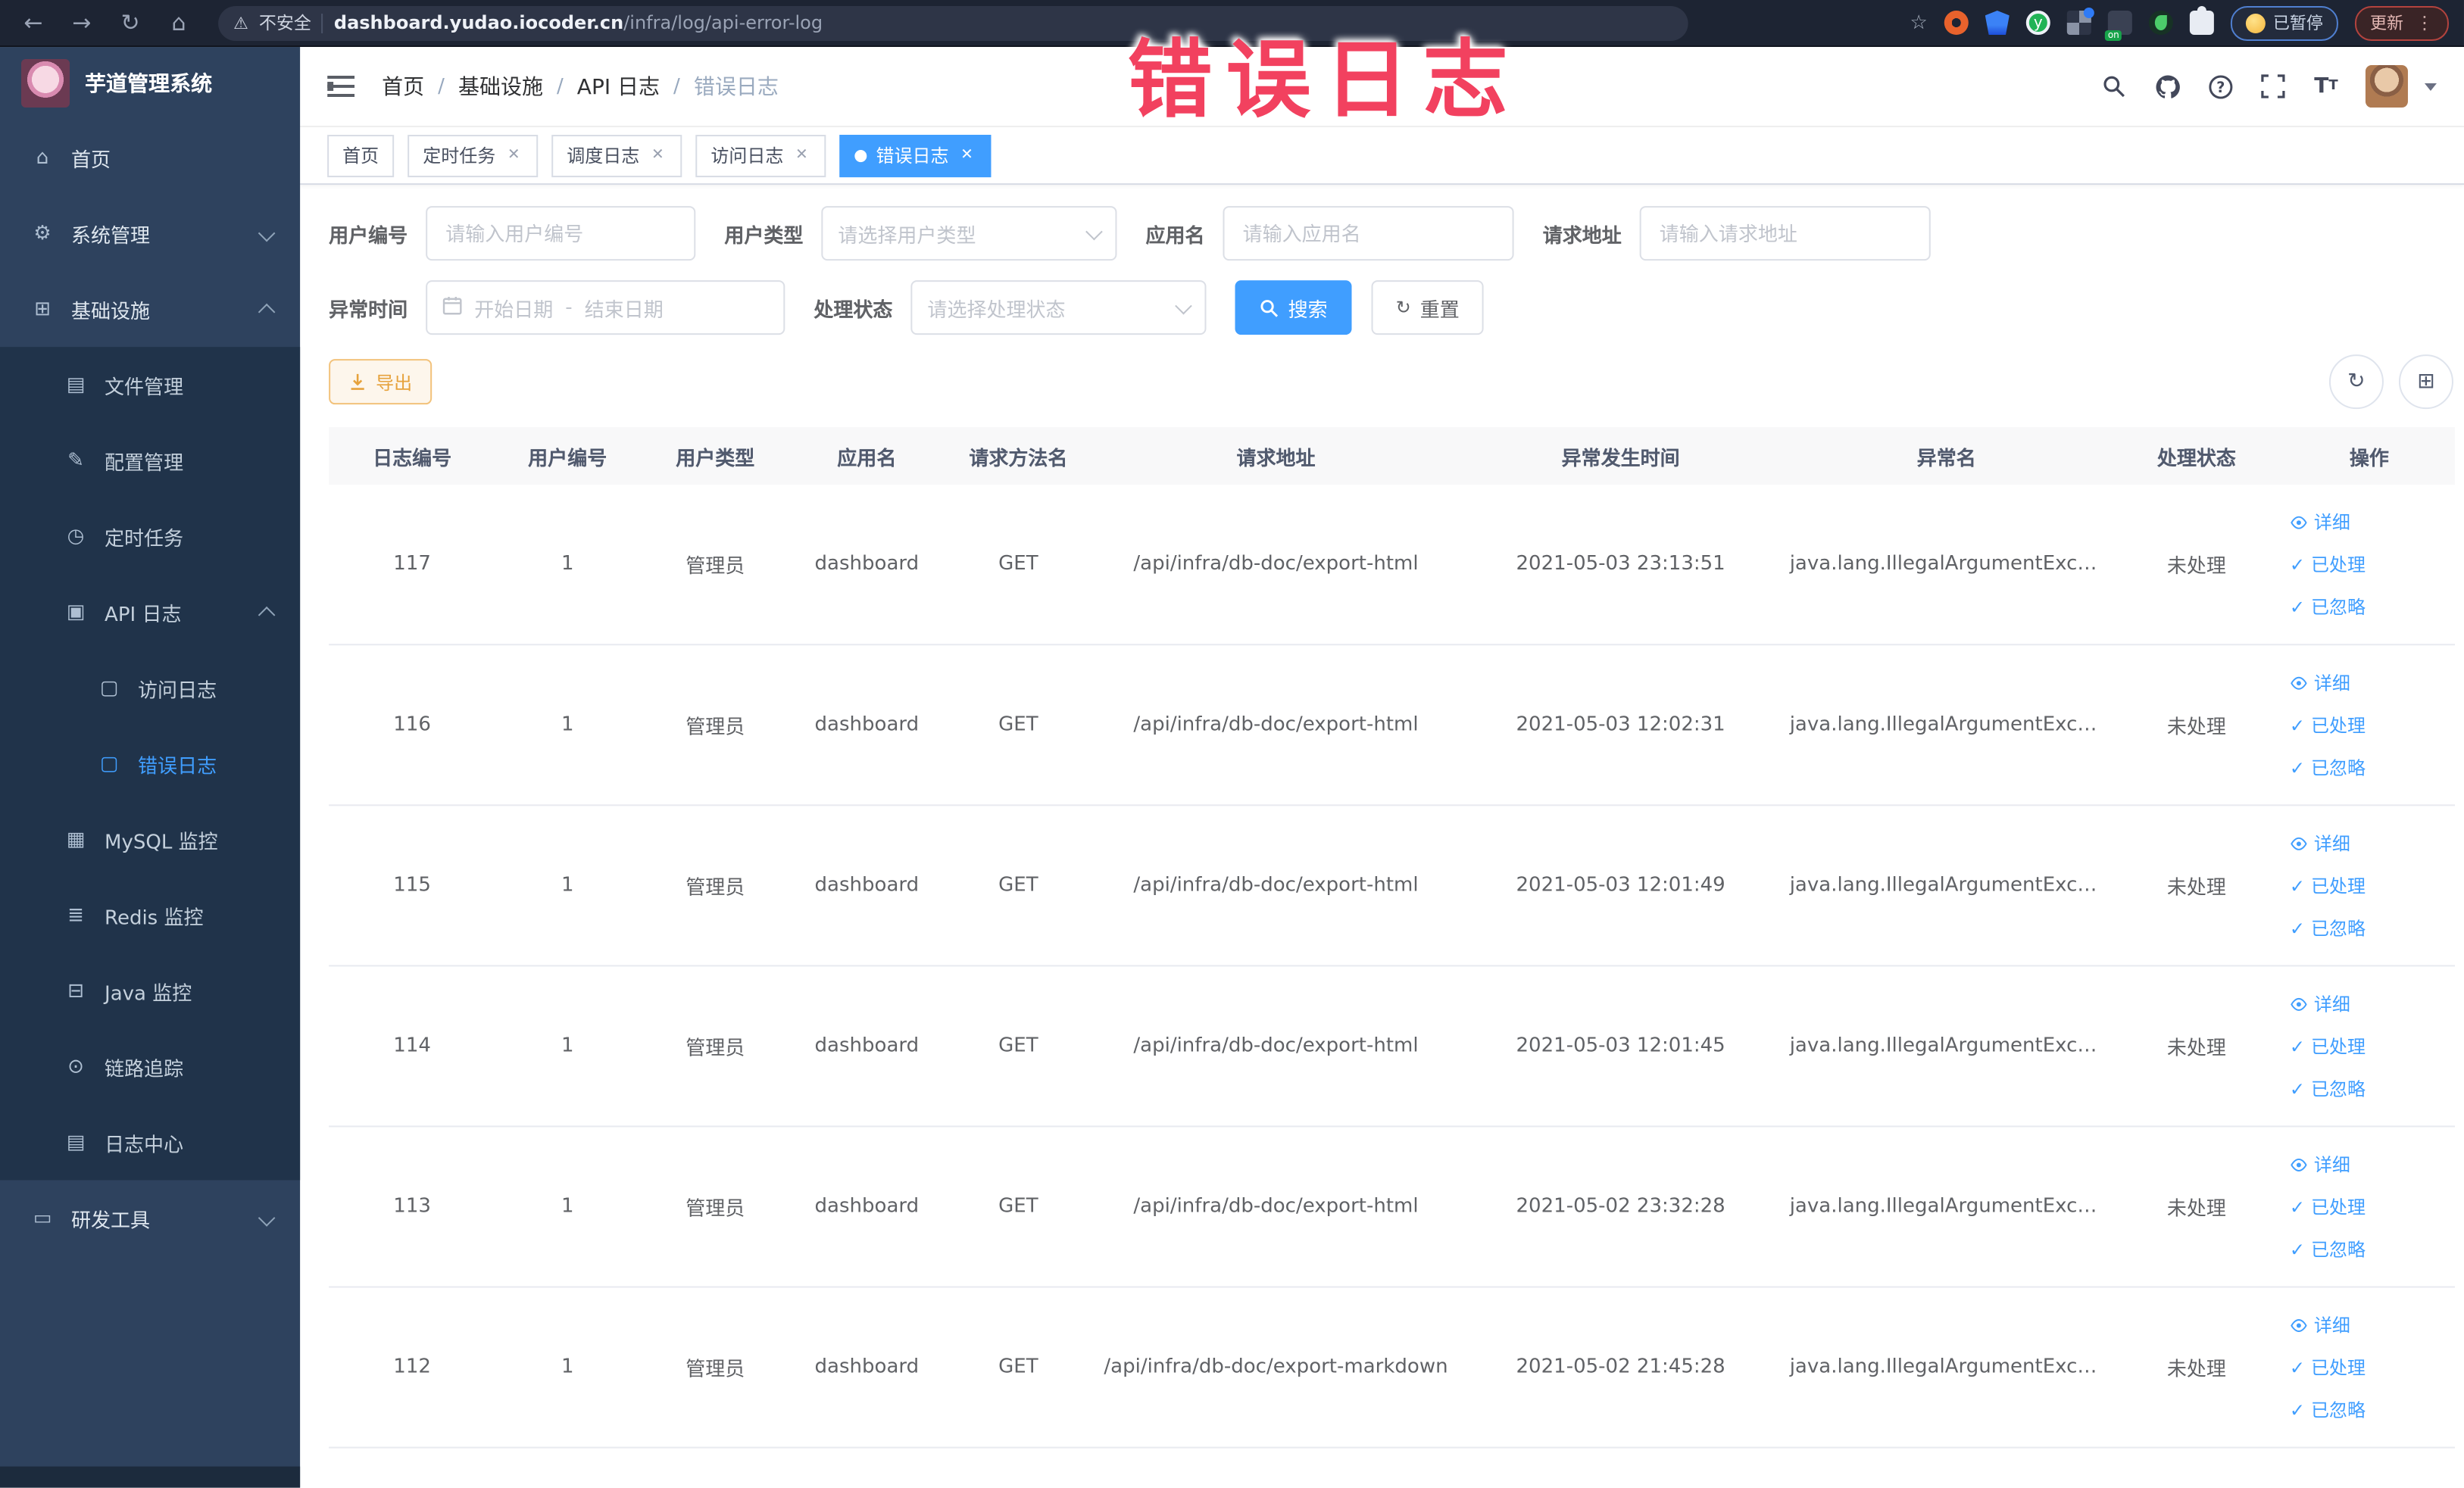  What do you see at coordinates (2299, 1003) in the screenshot?
I see `eye-icon` at bounding box center [2299, 1003].